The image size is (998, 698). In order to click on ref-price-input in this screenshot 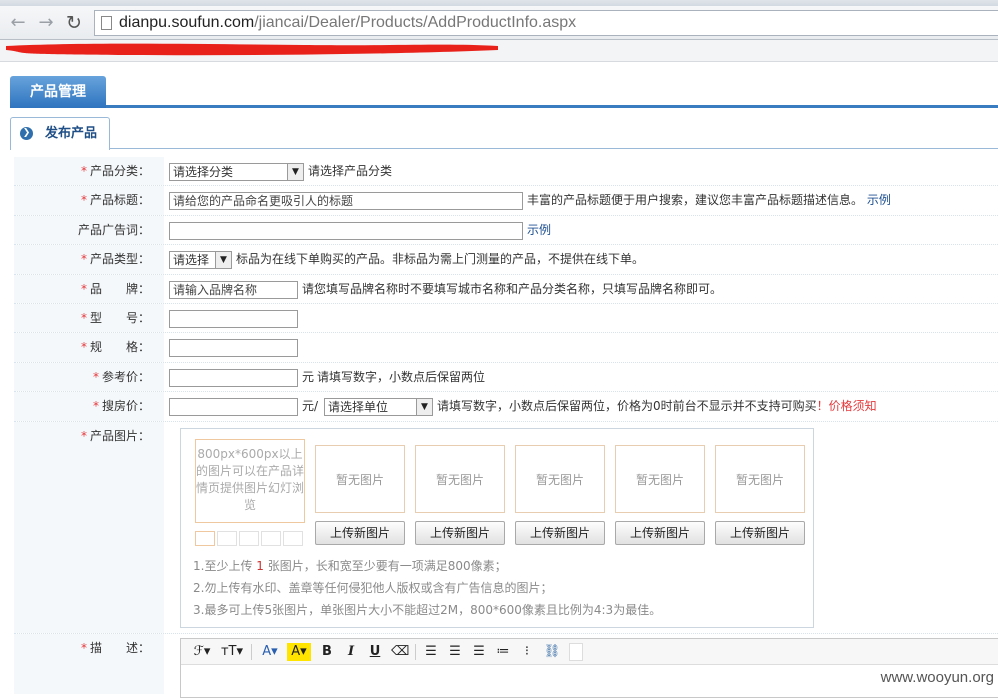, I will do `click(233, 378)`.